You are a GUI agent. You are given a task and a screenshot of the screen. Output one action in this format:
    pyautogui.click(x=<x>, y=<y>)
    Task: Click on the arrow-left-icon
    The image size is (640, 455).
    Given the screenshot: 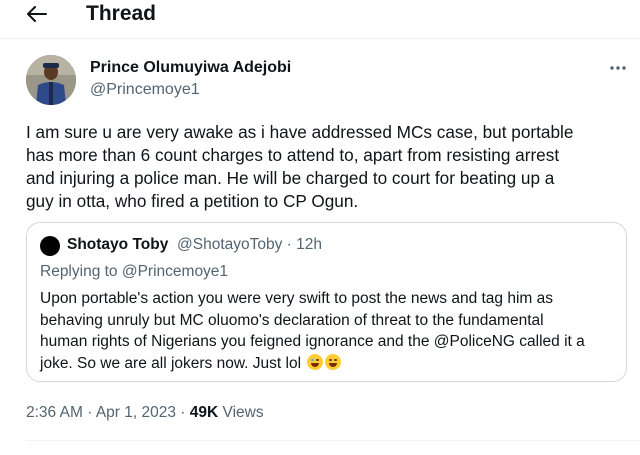 What is the action you would take?
    pyautogui.click(x=37, y=14)
    